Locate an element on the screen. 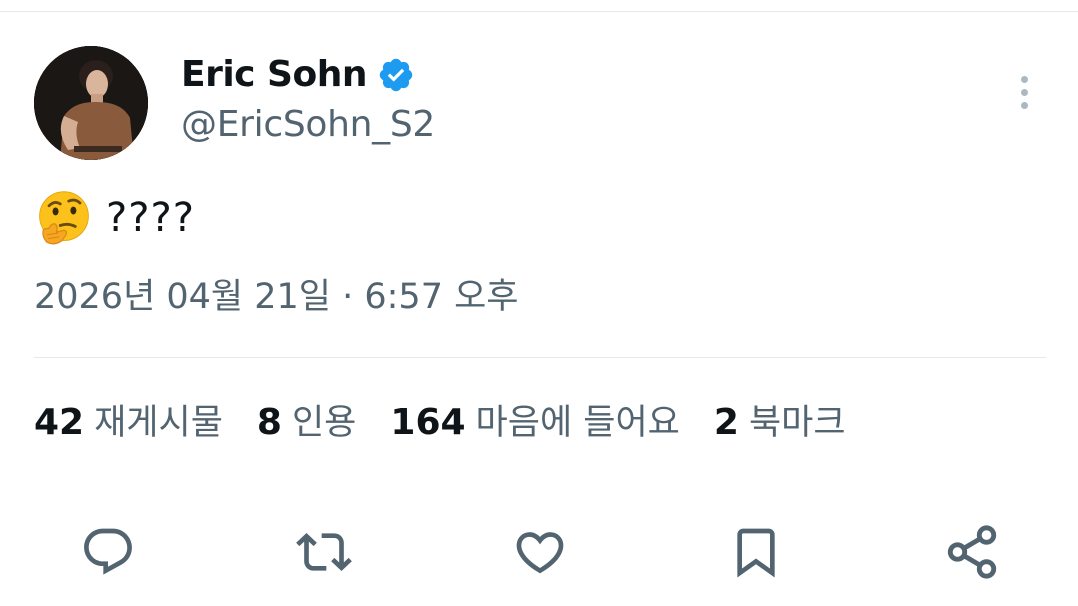  tweet-timestamp: 2026년 04월 21일 · 6:57 오후 is located at coordinates (276, 297).